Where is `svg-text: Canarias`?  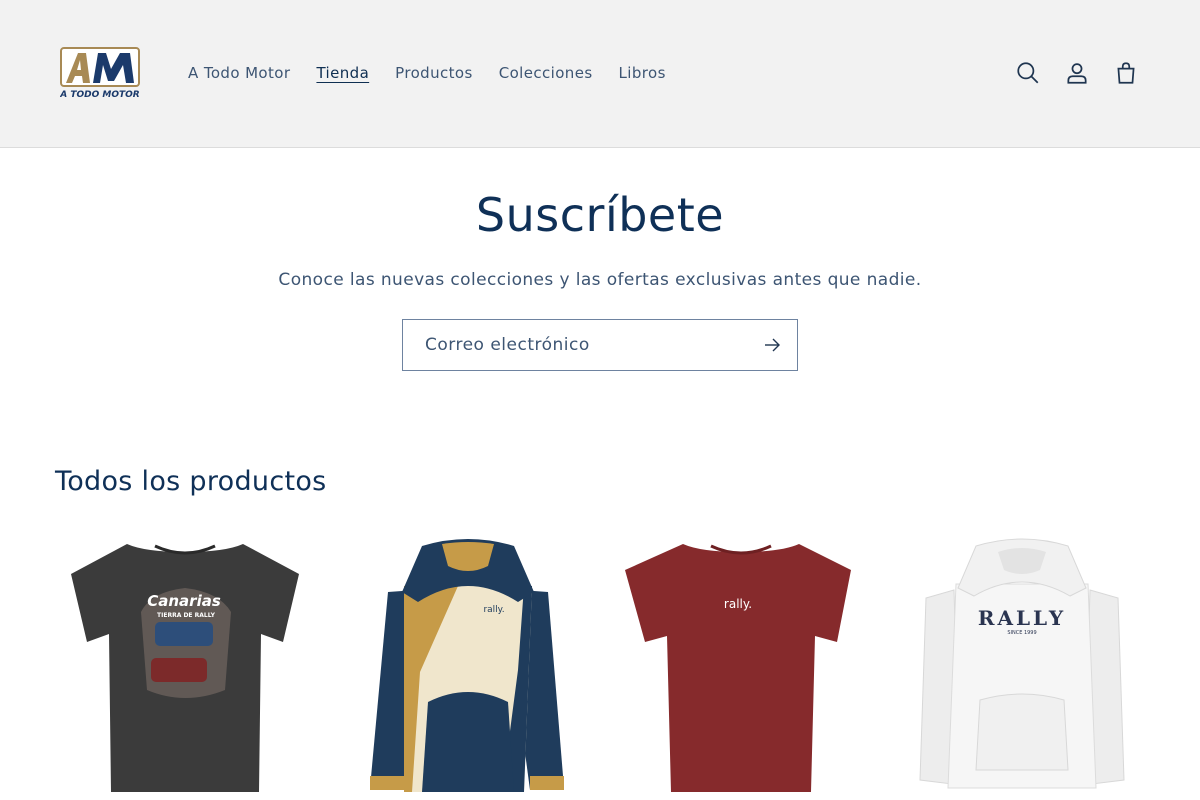 svg-text: Canarias is located at coordinates (184, 601).